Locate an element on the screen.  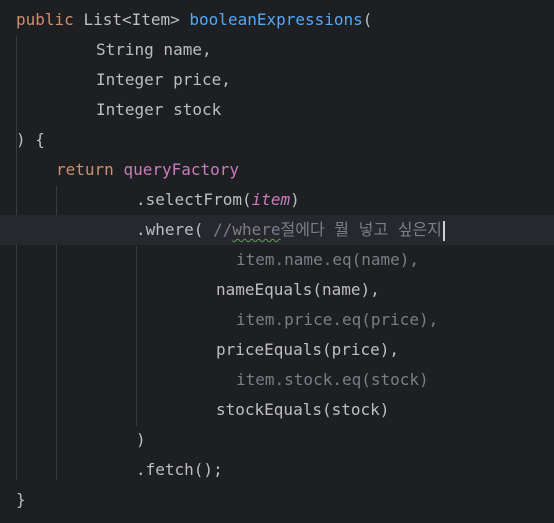
comment-text: 절에다 뭘 넣고 싶은지 is located at coordinates (361, 229).